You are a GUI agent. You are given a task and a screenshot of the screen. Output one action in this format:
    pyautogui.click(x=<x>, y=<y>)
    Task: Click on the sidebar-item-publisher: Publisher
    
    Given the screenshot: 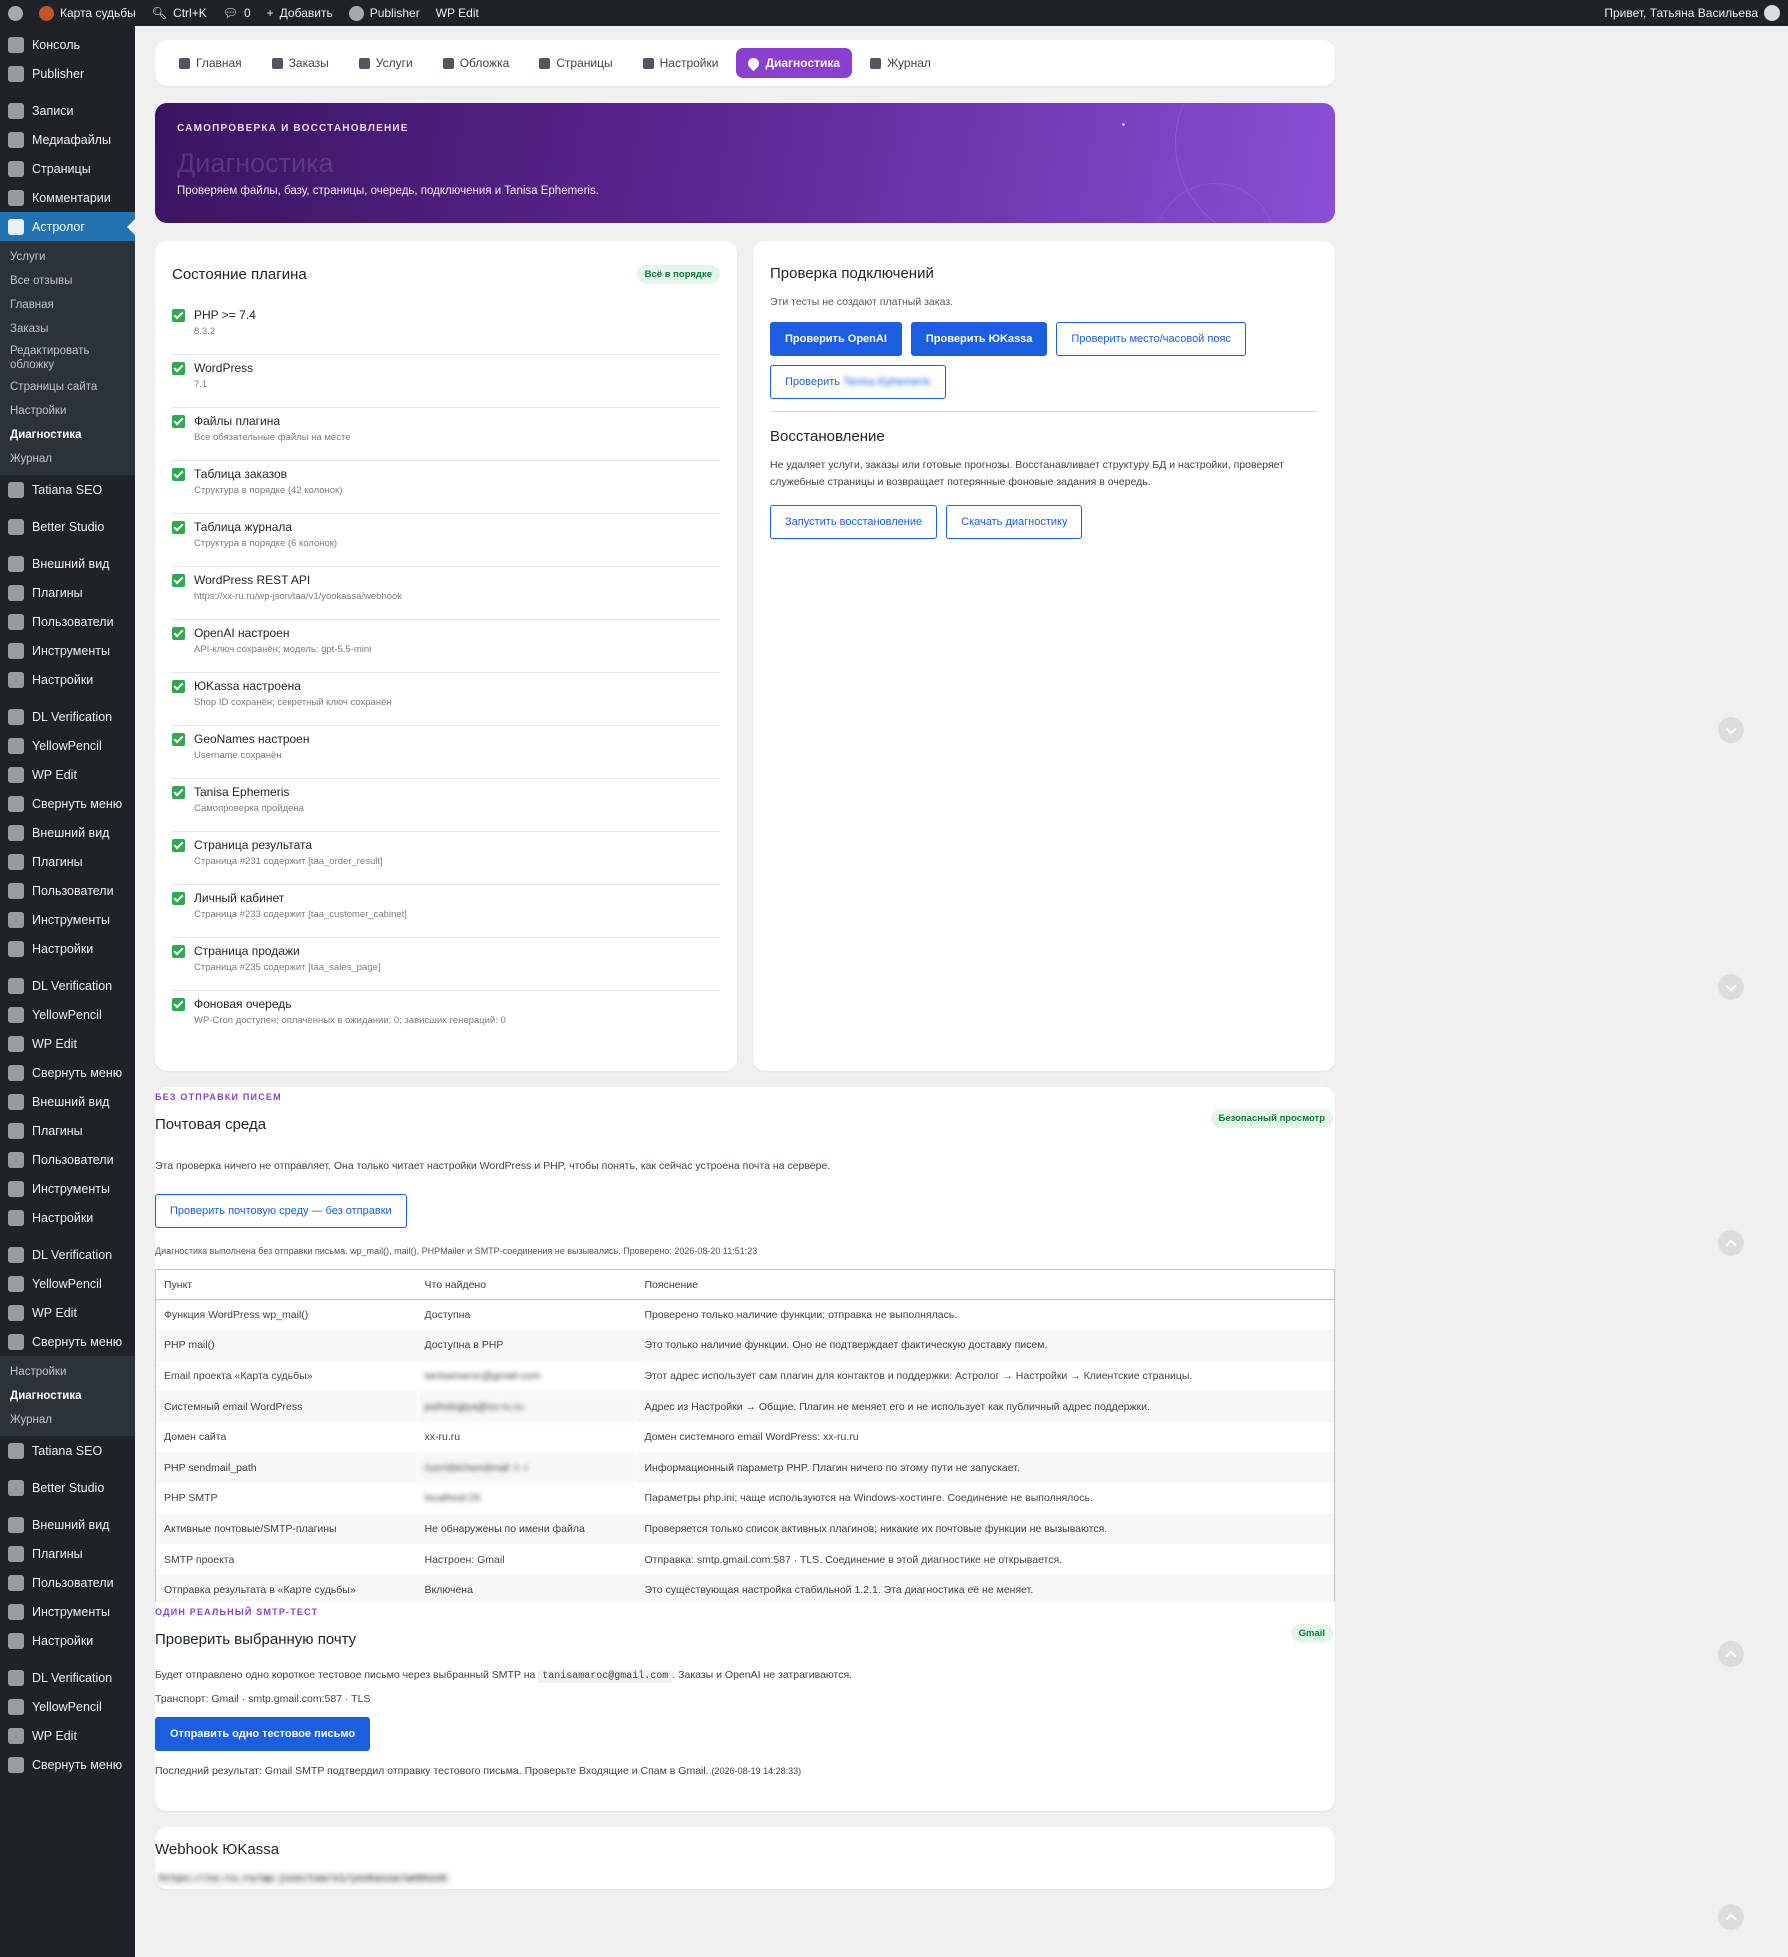 What is the action you would take?
    pyautogui.click(x=67, y=73)
    